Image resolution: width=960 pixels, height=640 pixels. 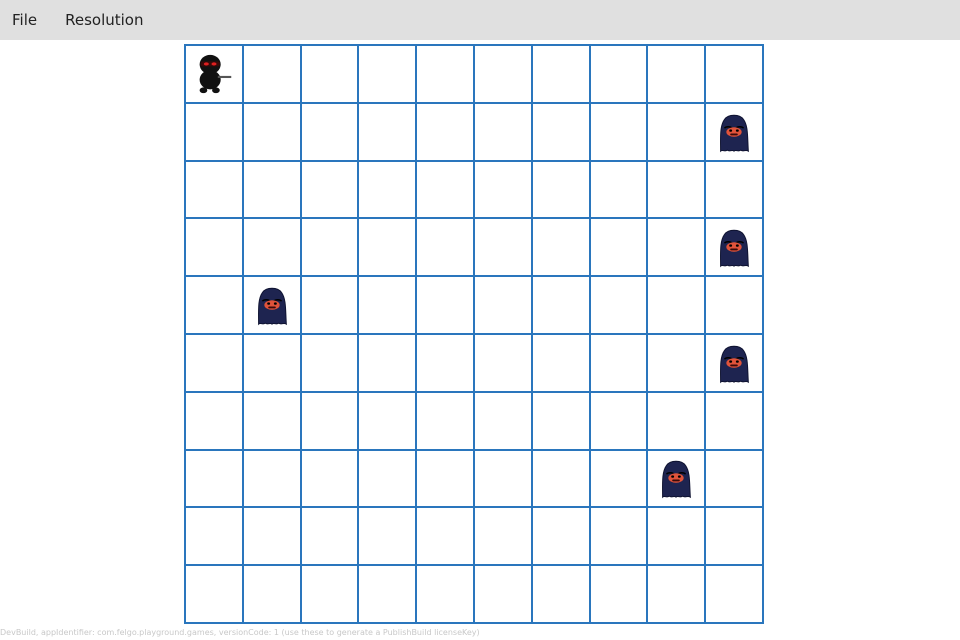 I want to click on menu-file: File, so click(x=18, y=20).